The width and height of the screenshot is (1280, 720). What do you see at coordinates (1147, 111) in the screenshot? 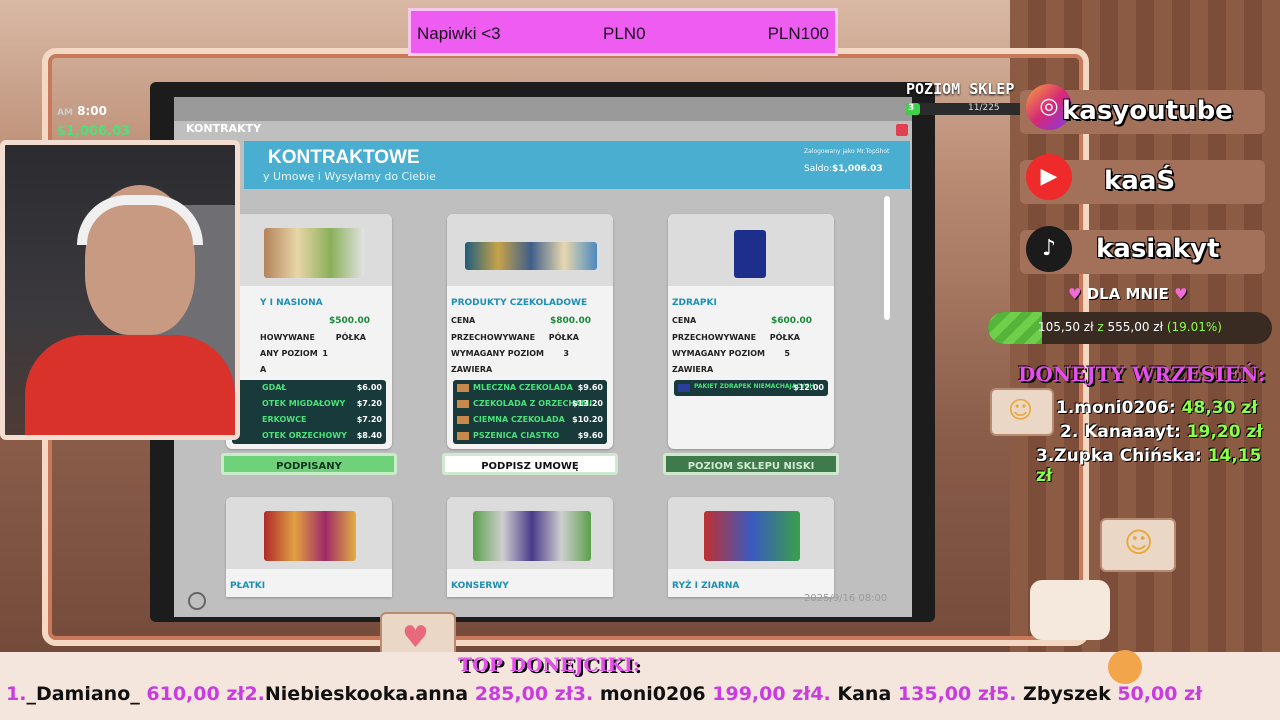
I see `social-name: kasyoutube` at bounding box center [1147, 111].